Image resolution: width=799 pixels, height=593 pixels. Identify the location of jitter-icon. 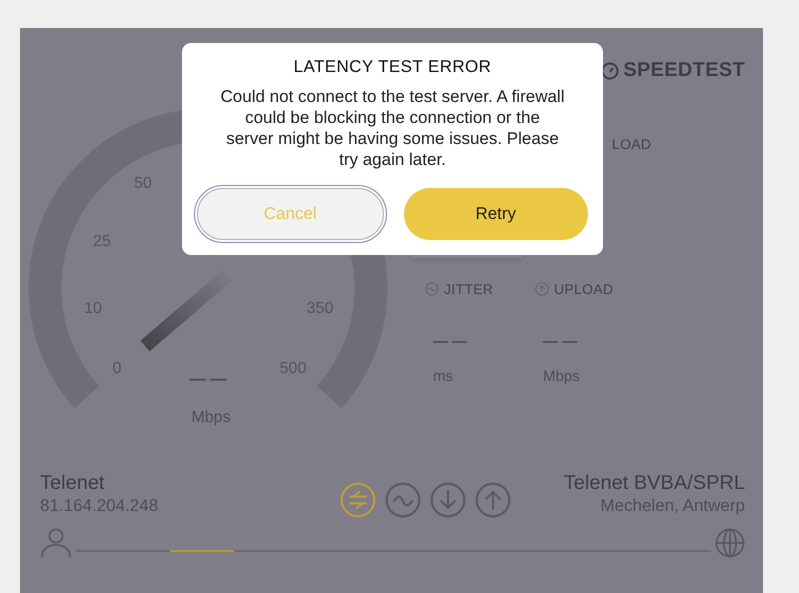
(432, 289).